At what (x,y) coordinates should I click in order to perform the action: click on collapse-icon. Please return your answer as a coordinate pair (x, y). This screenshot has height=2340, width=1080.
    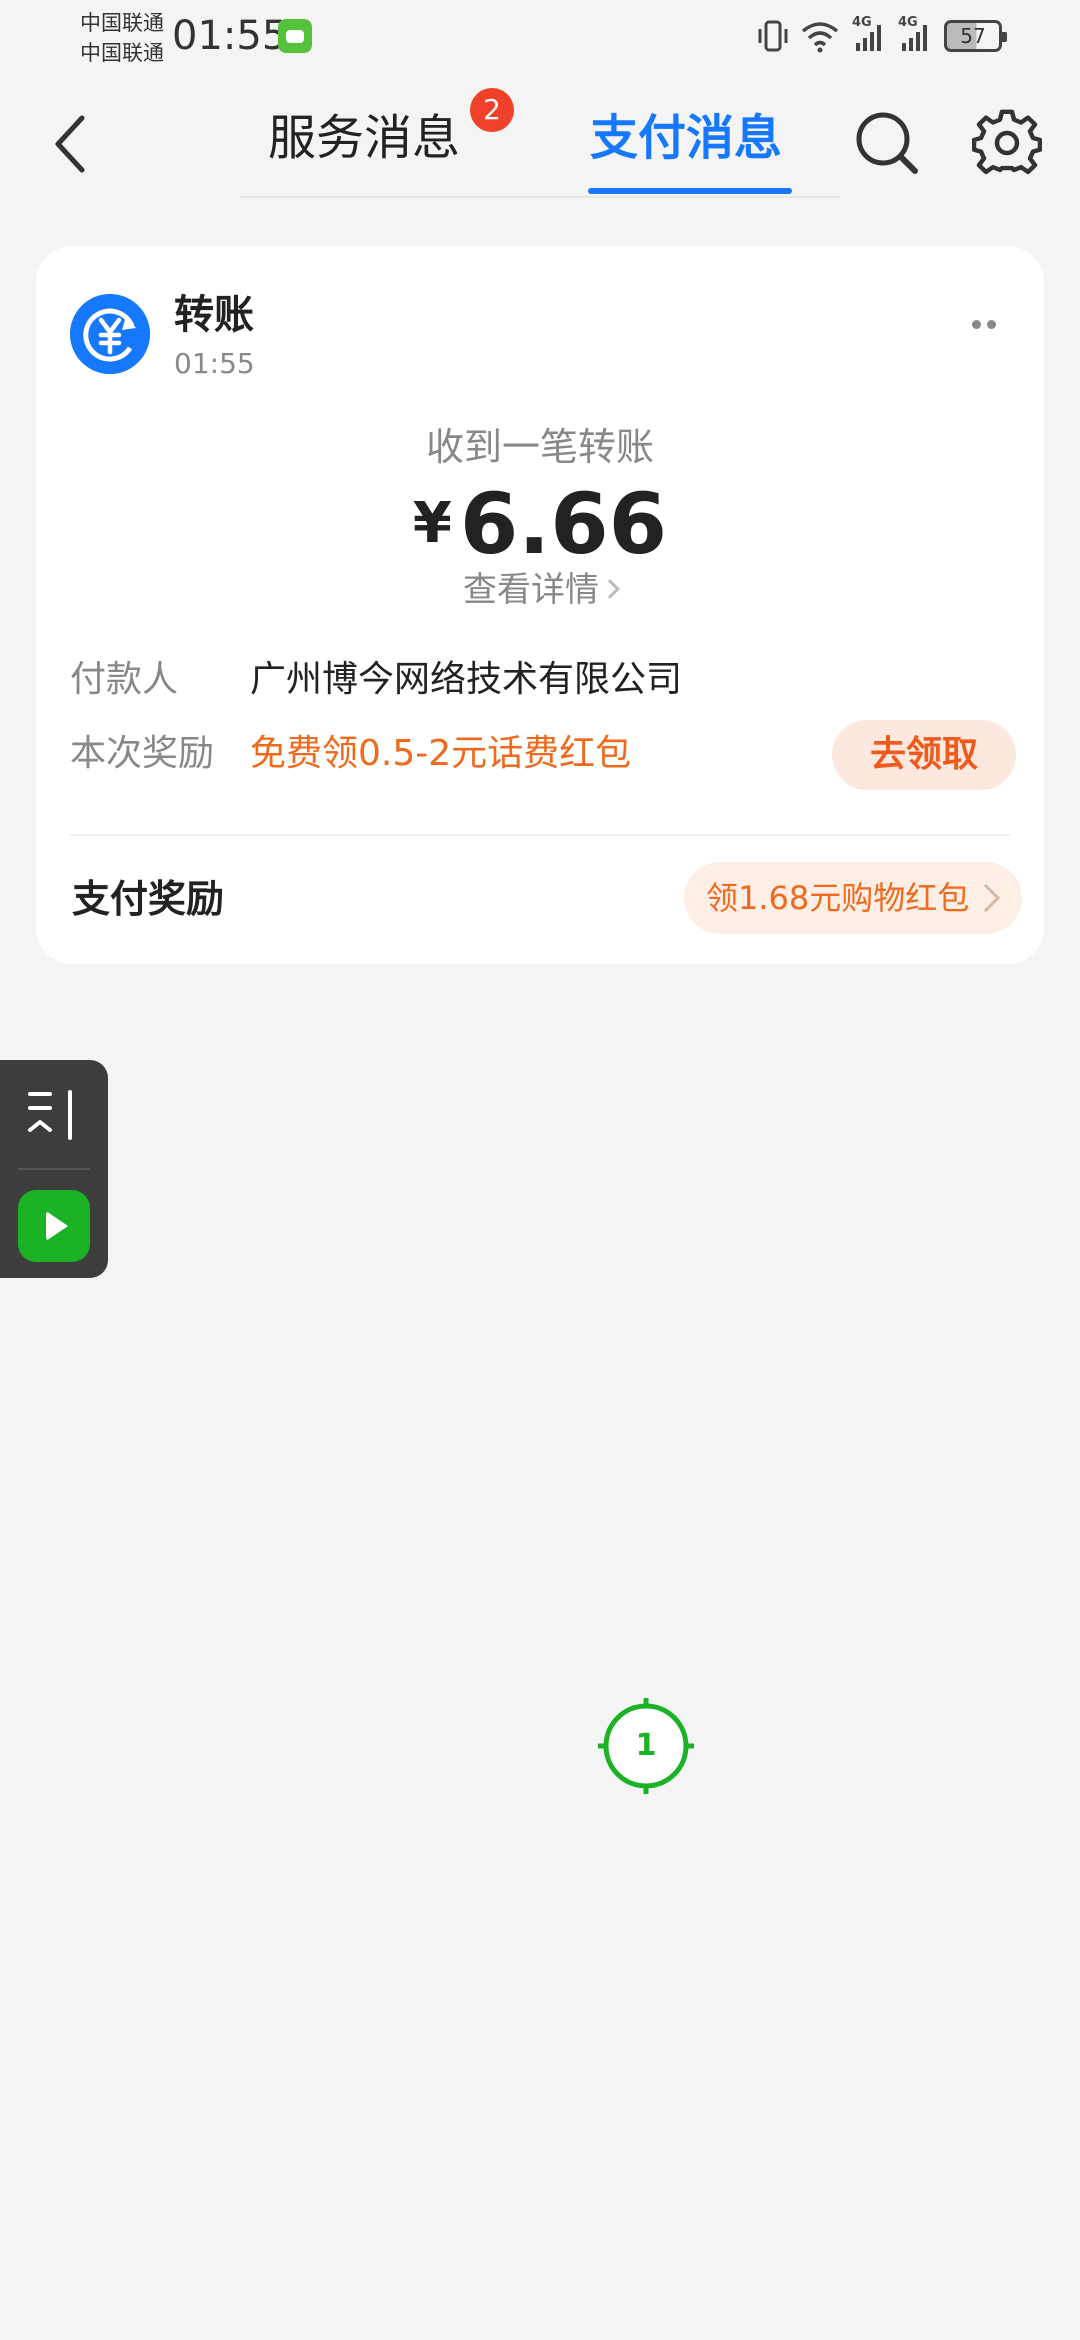
    Looking at the image, I should click on (54, 1116).